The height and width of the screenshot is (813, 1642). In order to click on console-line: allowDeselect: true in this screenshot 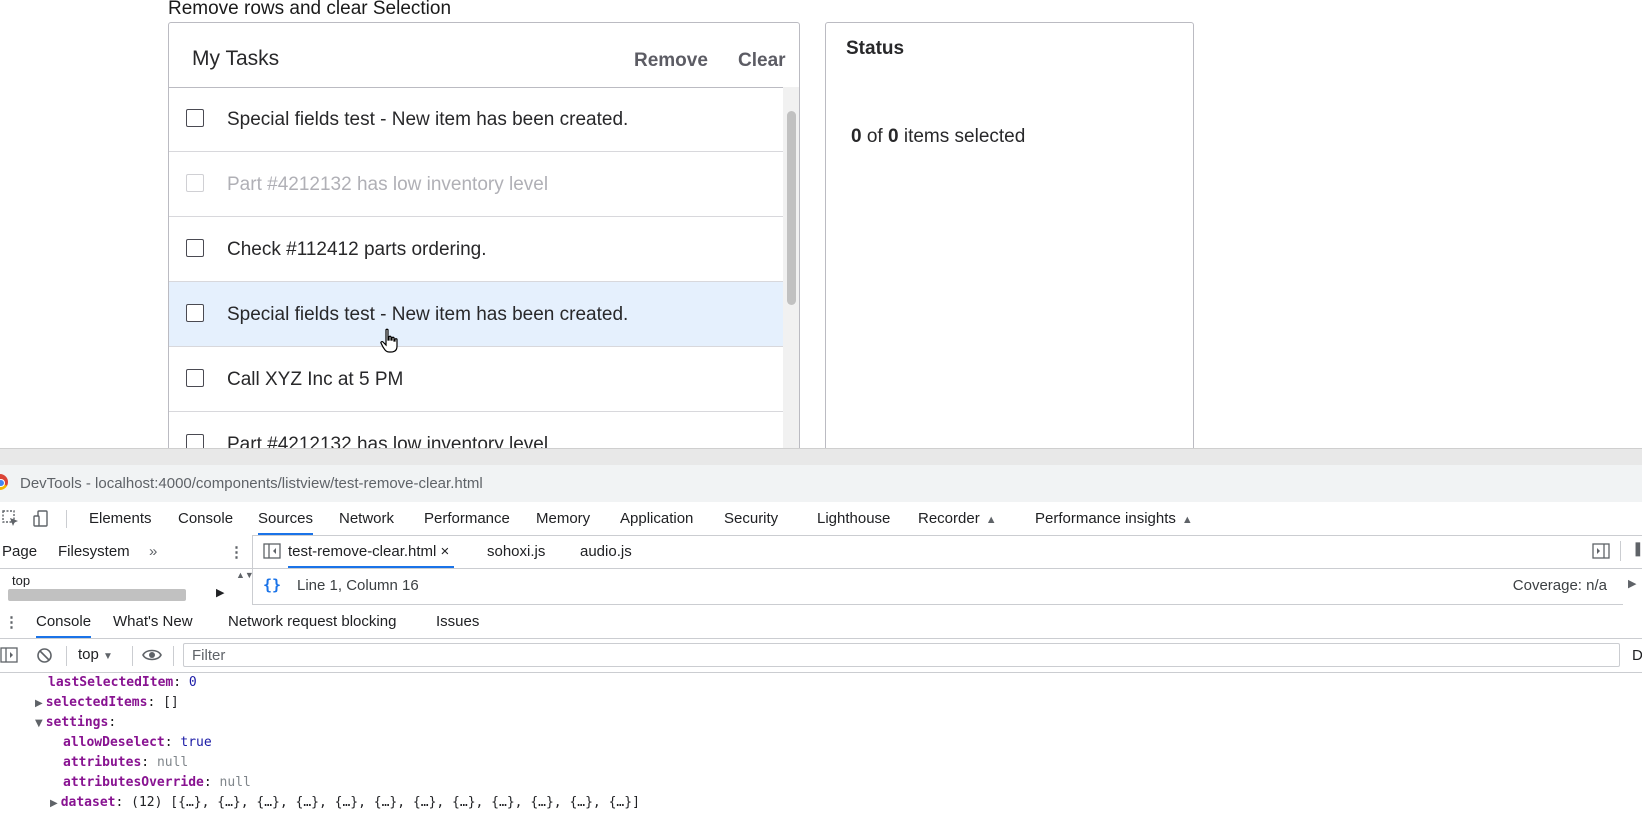, I will do `click(137, 742)`.